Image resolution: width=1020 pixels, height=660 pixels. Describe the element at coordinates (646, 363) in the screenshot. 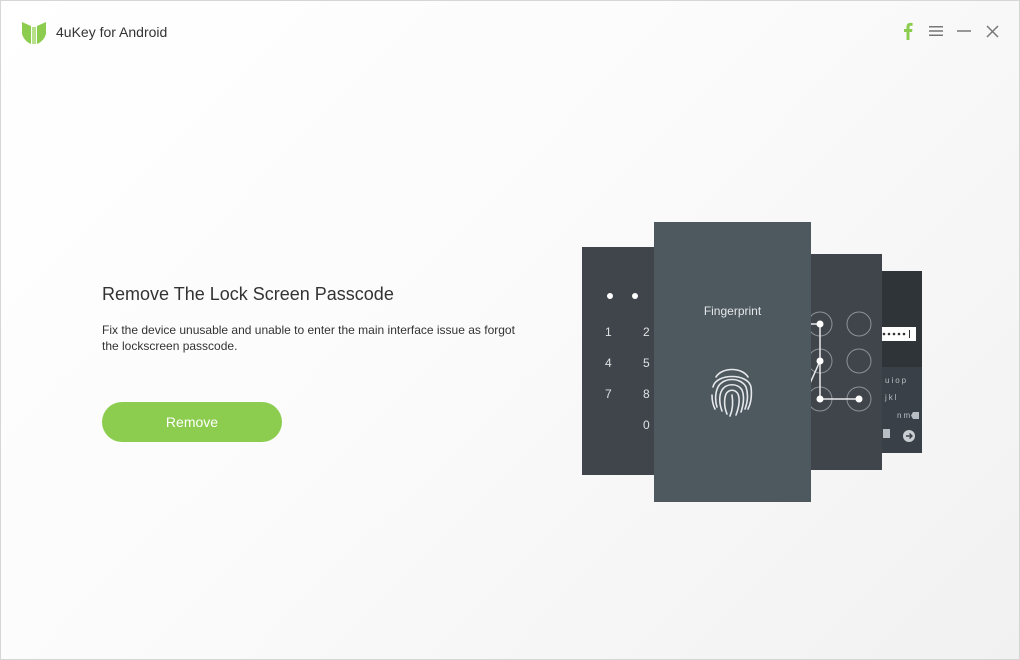

I see `pin-digit-5: 5` at that location.